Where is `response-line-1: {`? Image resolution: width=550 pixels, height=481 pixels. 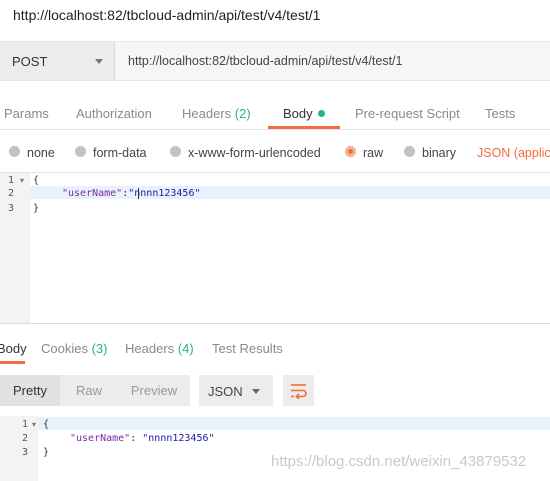 response-line-1: { is located at coordinates (46, 424).